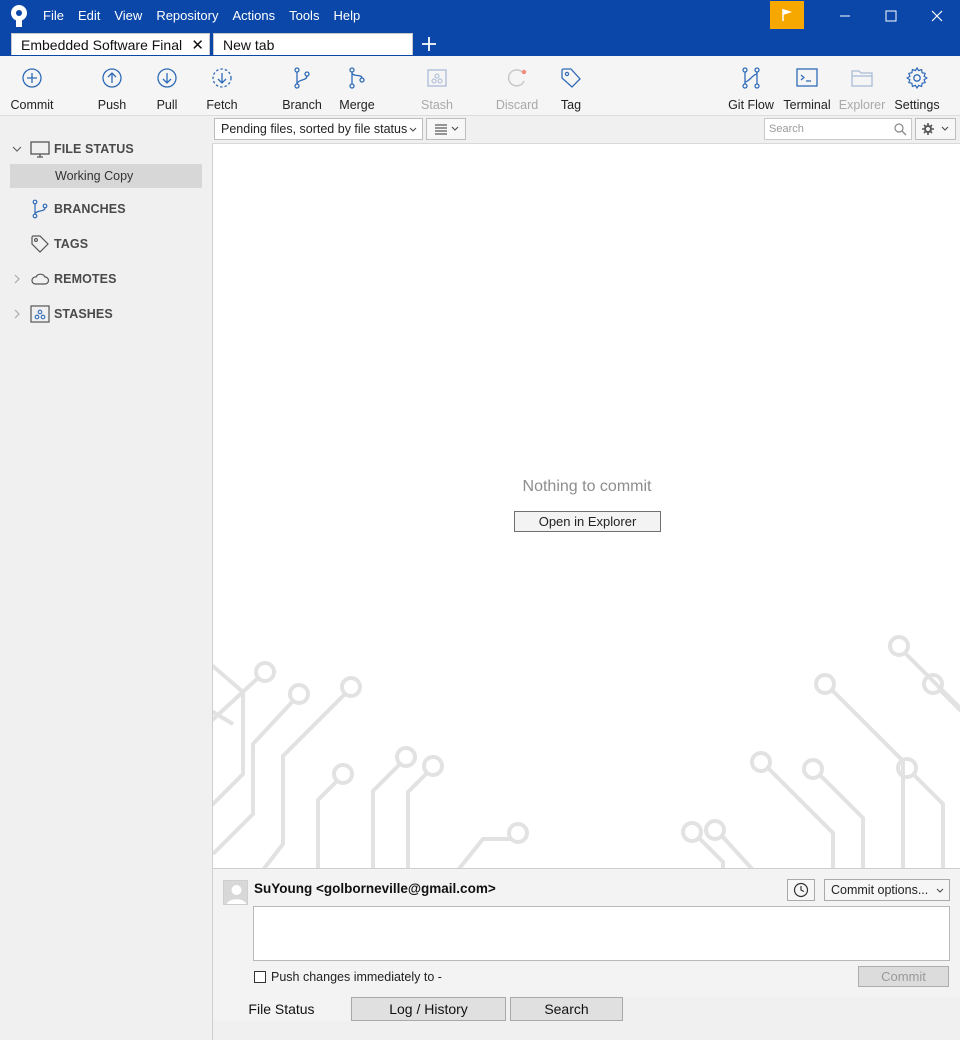  Describe the element at coordinates (587, 521) in the screenshot. I see `open-in-explorer-button: Open in Explorer` at that location.